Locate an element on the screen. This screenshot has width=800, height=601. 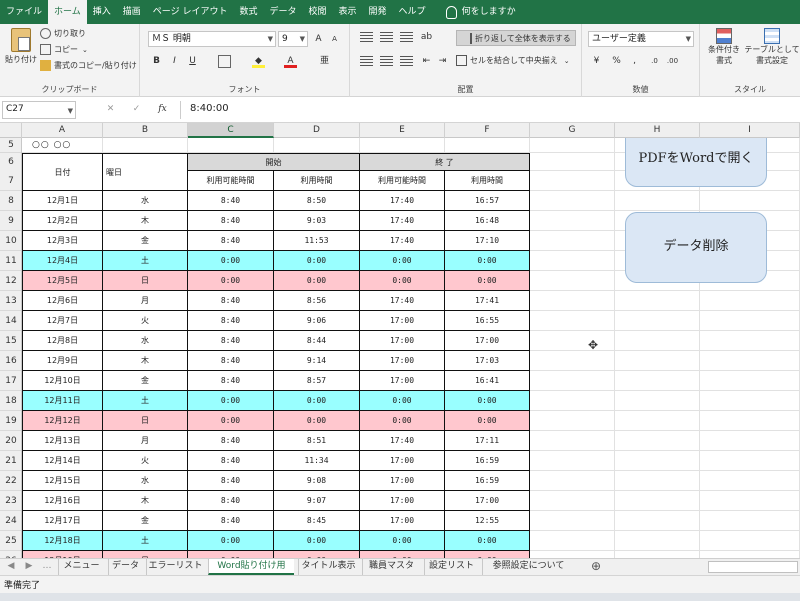
formula-input: 8:40:00 is located at coordinates (209, 108).